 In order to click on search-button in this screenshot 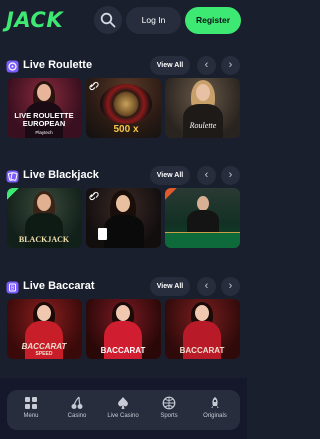, I will do `click(108, 20)`.